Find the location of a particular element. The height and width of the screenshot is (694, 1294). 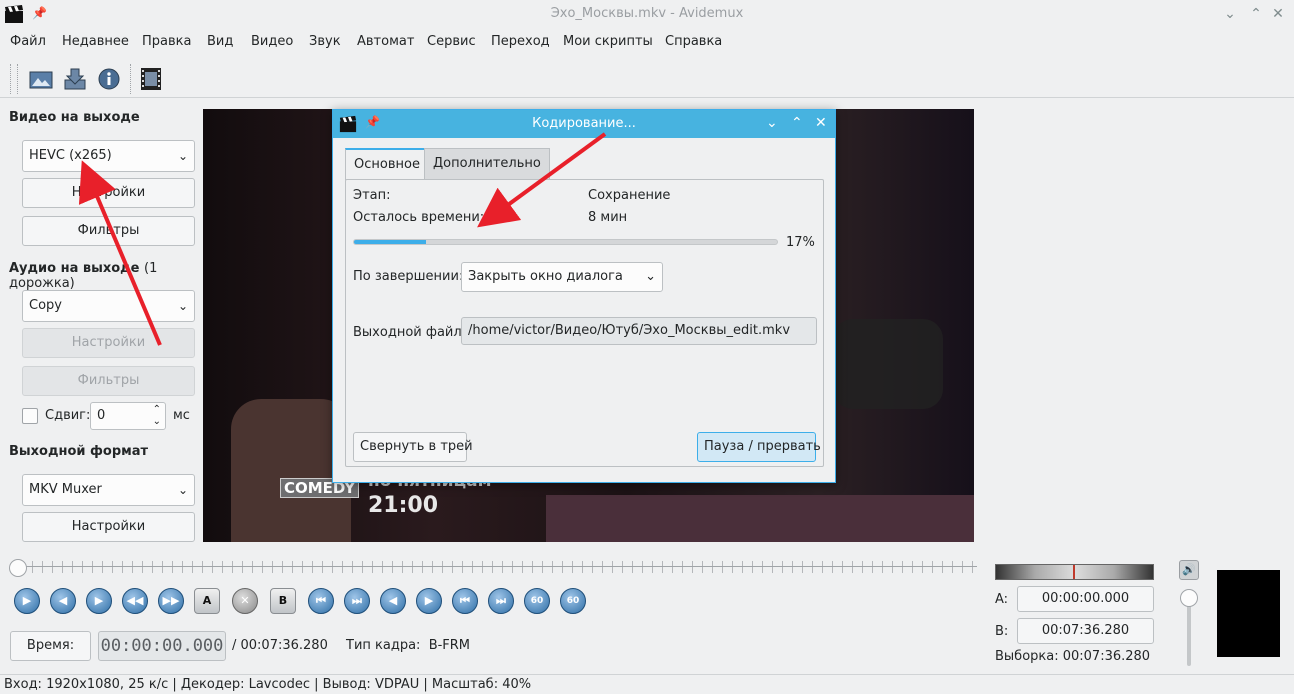

previous-keyframe-button: ◀◀ is located at coordinates (135, 601).